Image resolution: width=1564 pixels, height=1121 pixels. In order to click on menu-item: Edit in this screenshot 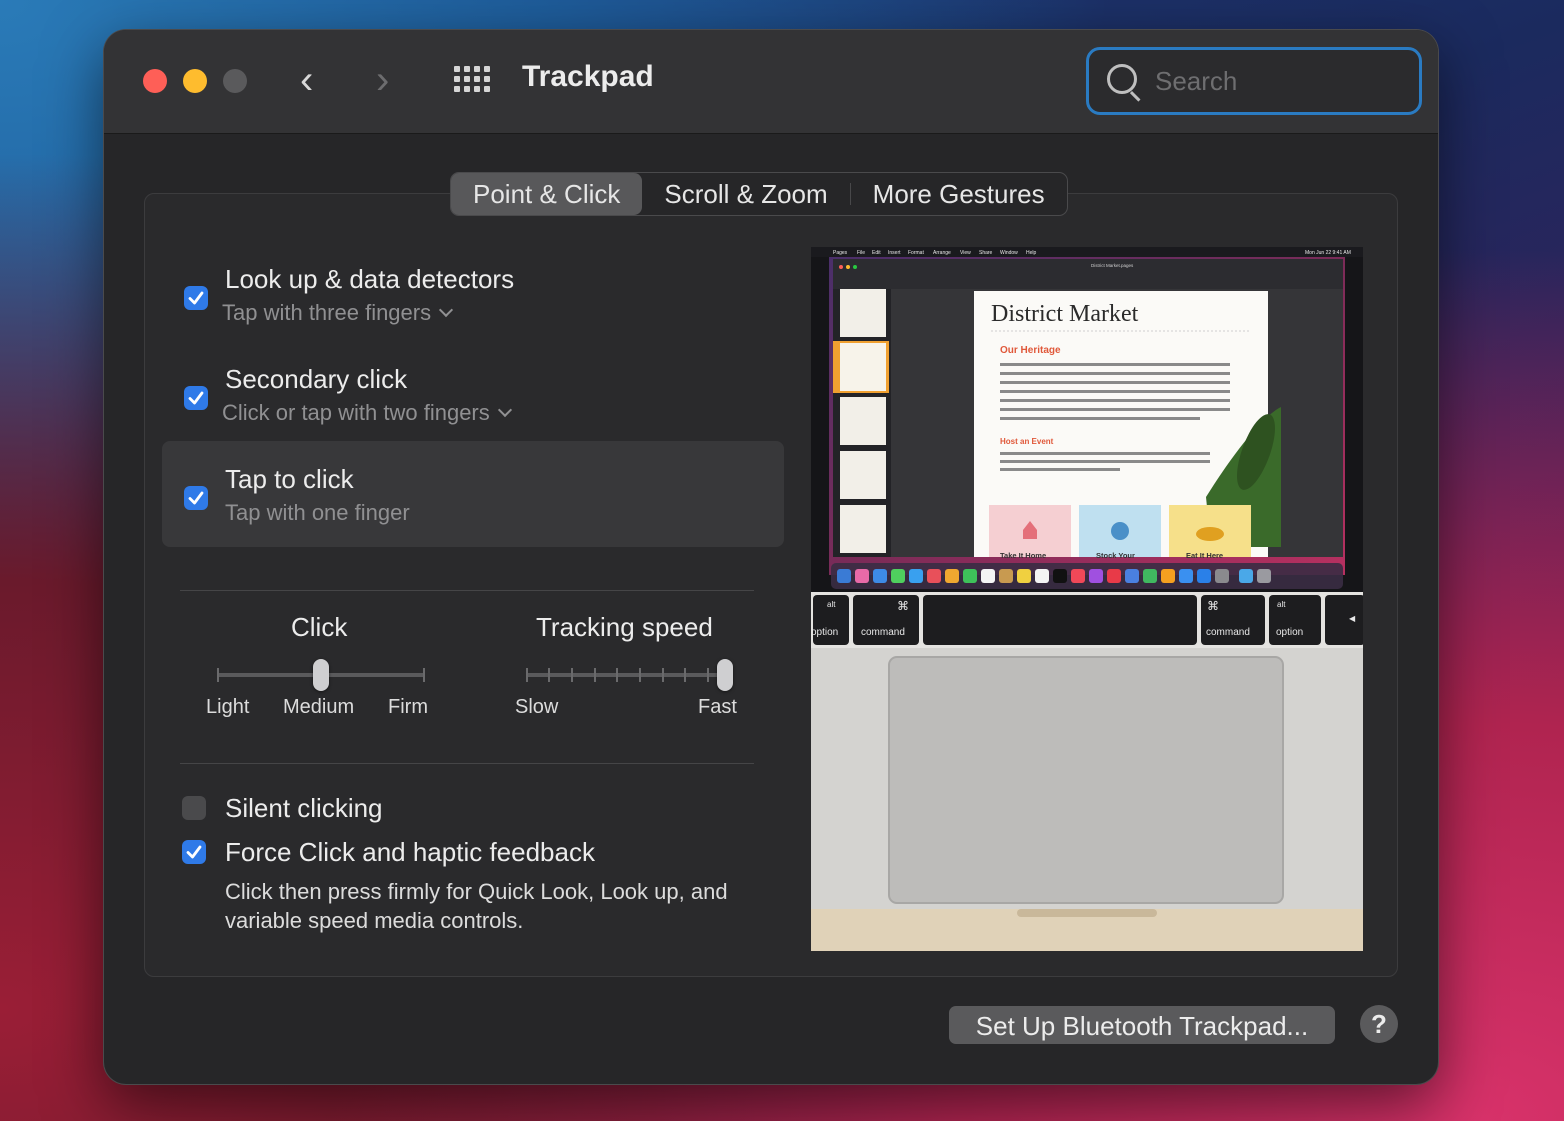, I will do `click(876, 253)`.